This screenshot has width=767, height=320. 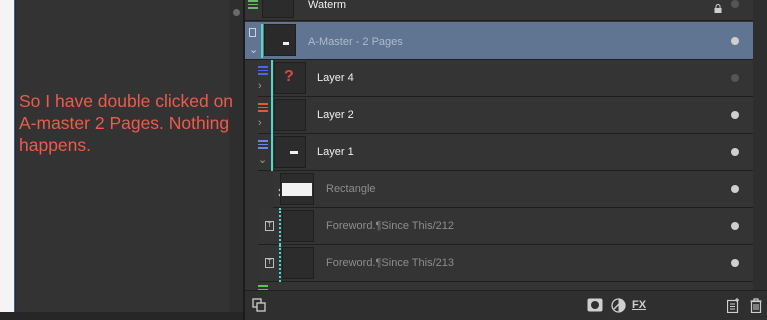 I want to click on document-page-edge, so click(x=7, y=160).